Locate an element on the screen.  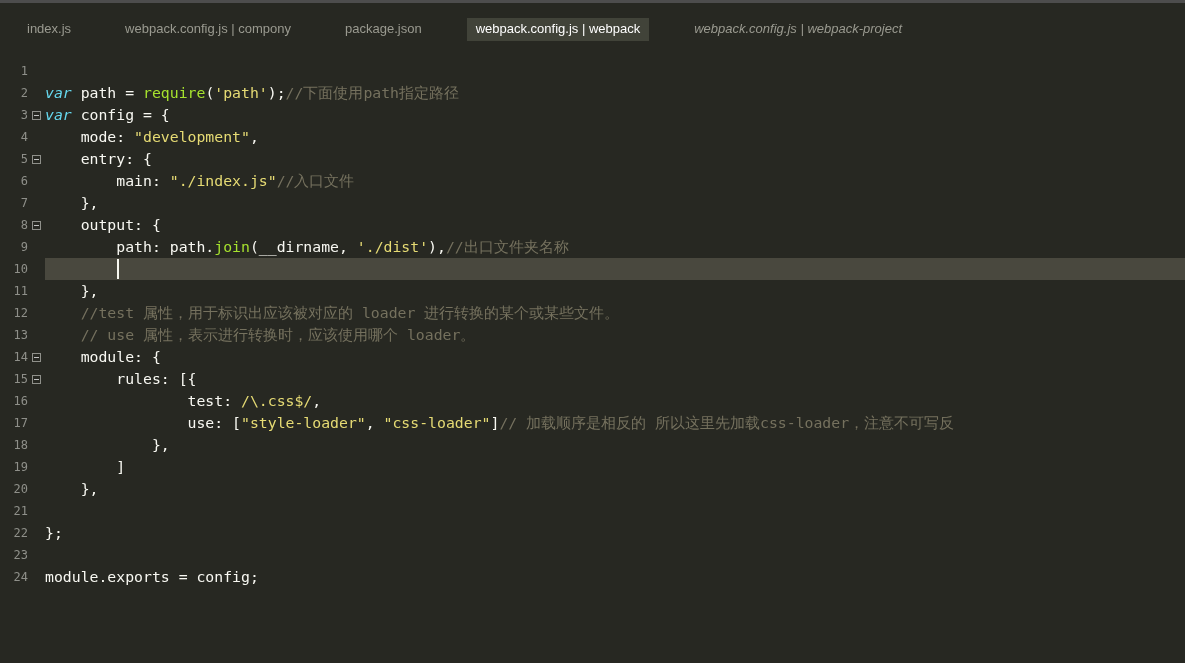
file-tab: webpack.config.js | compony is located at coordinates (208, 29).